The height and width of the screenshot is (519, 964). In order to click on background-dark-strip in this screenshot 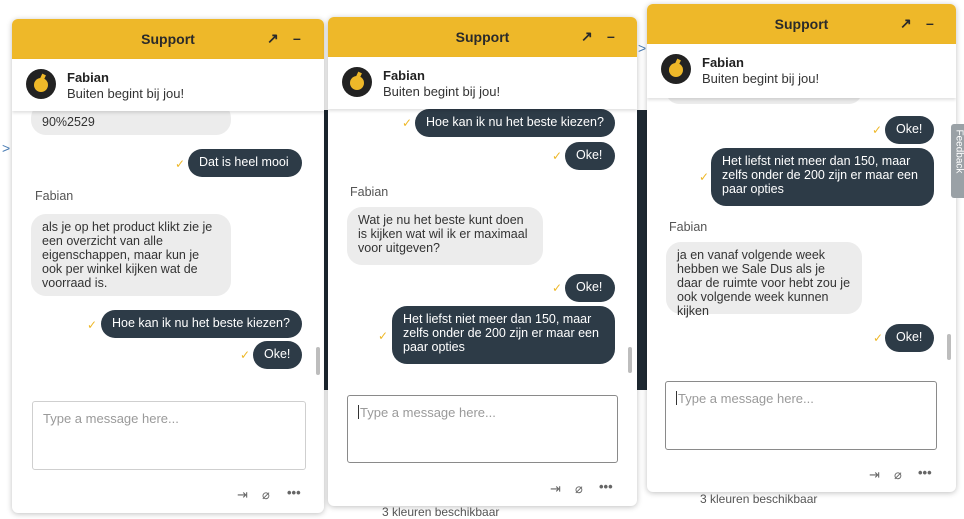, I will do `click(642, 250)`.